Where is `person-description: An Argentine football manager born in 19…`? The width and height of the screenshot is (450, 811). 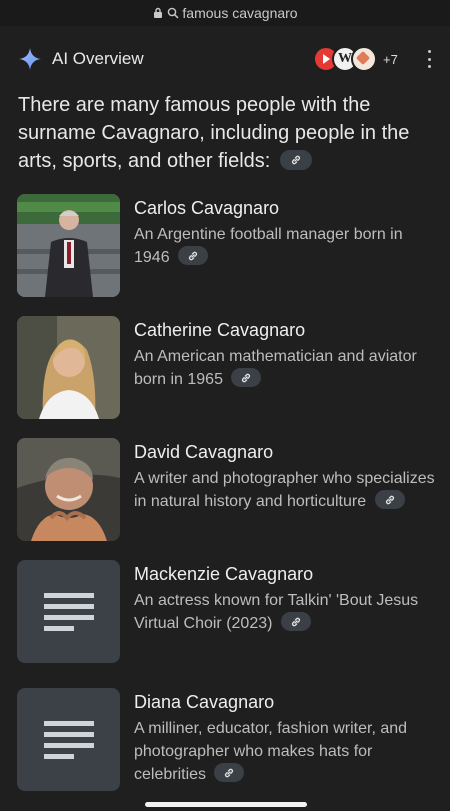 person-description: An Argentine football manager born in 19… is located at coordinates (268, 246).